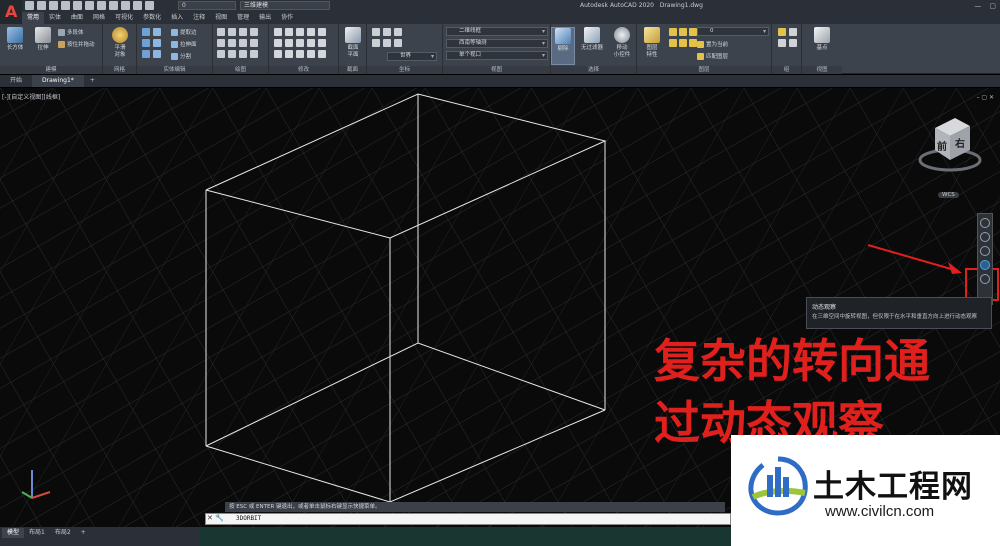  I want to click on tab-visualize: 可视化, so click(124, 18).